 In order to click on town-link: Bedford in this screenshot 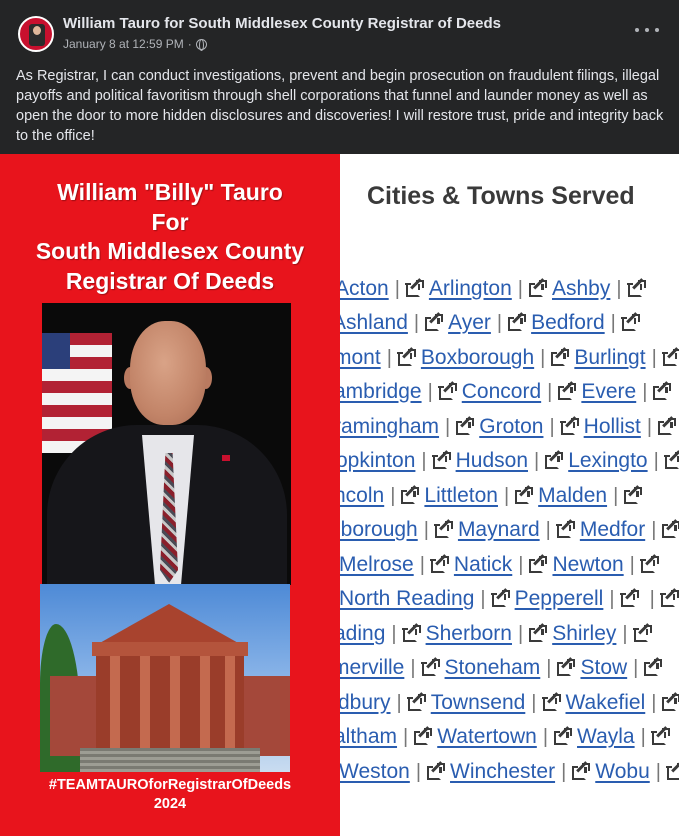, I will do `click(568, 322)`.